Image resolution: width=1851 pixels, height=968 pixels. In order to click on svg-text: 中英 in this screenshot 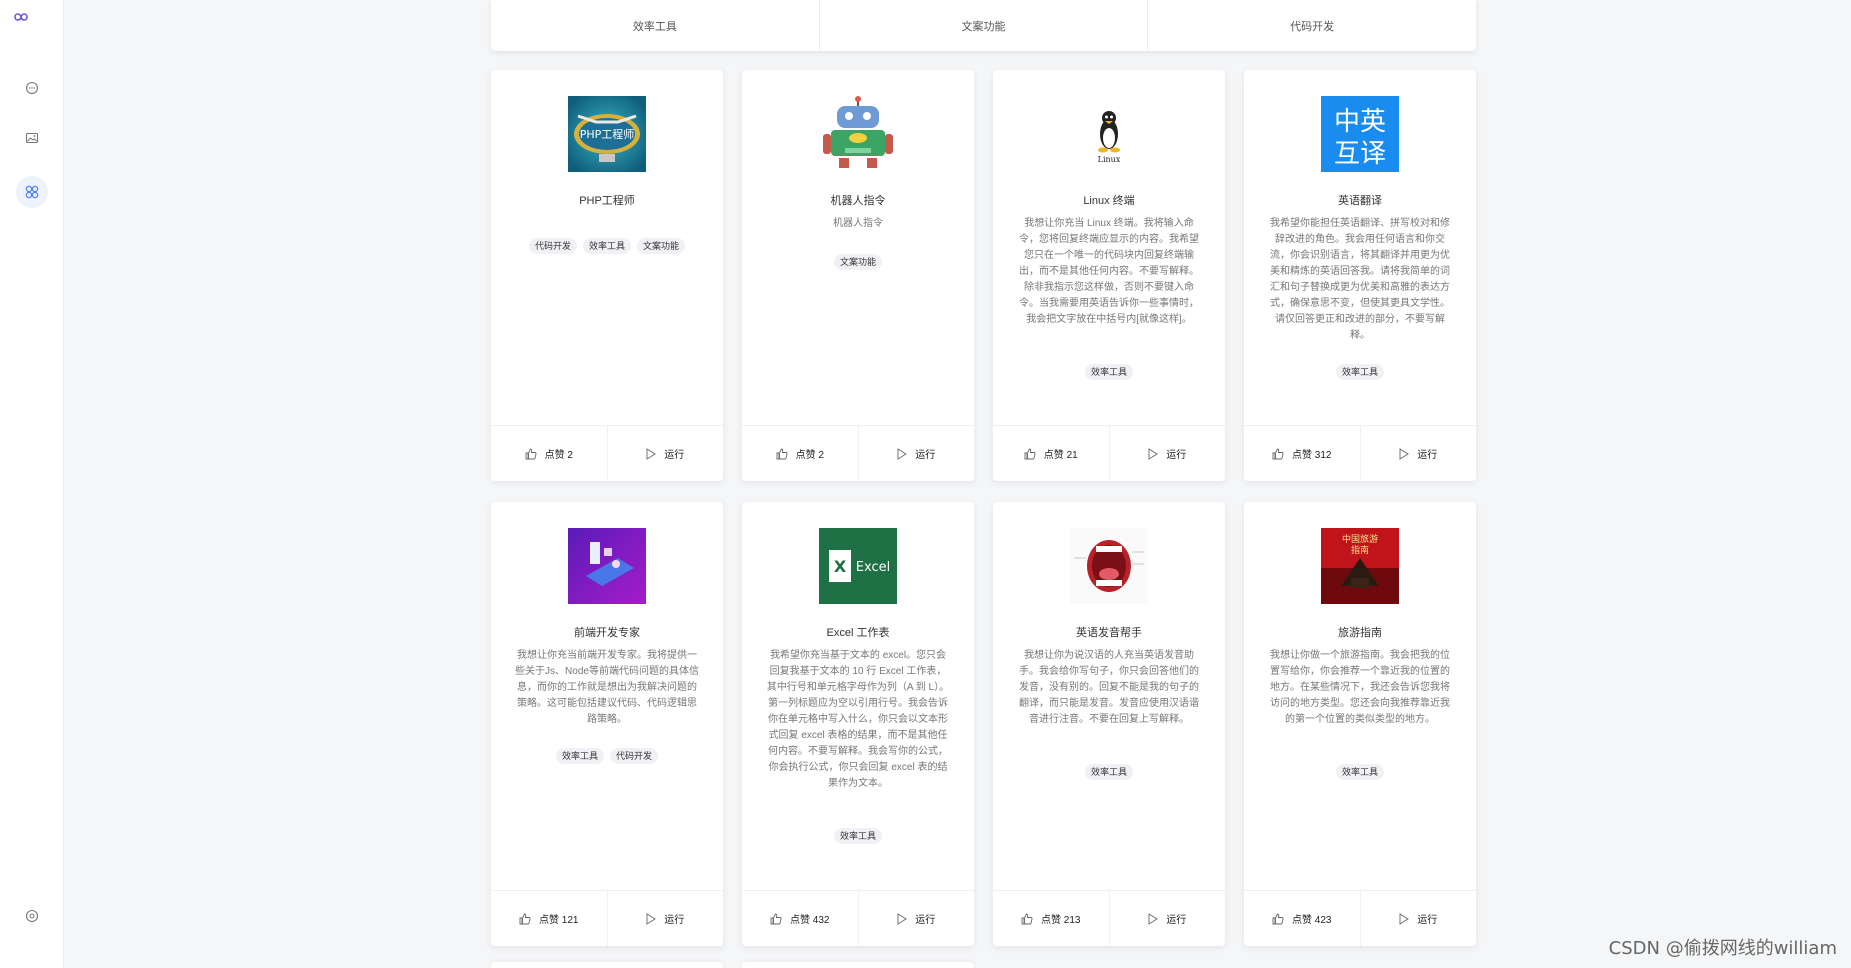, I will do `click(1360, 122)`.